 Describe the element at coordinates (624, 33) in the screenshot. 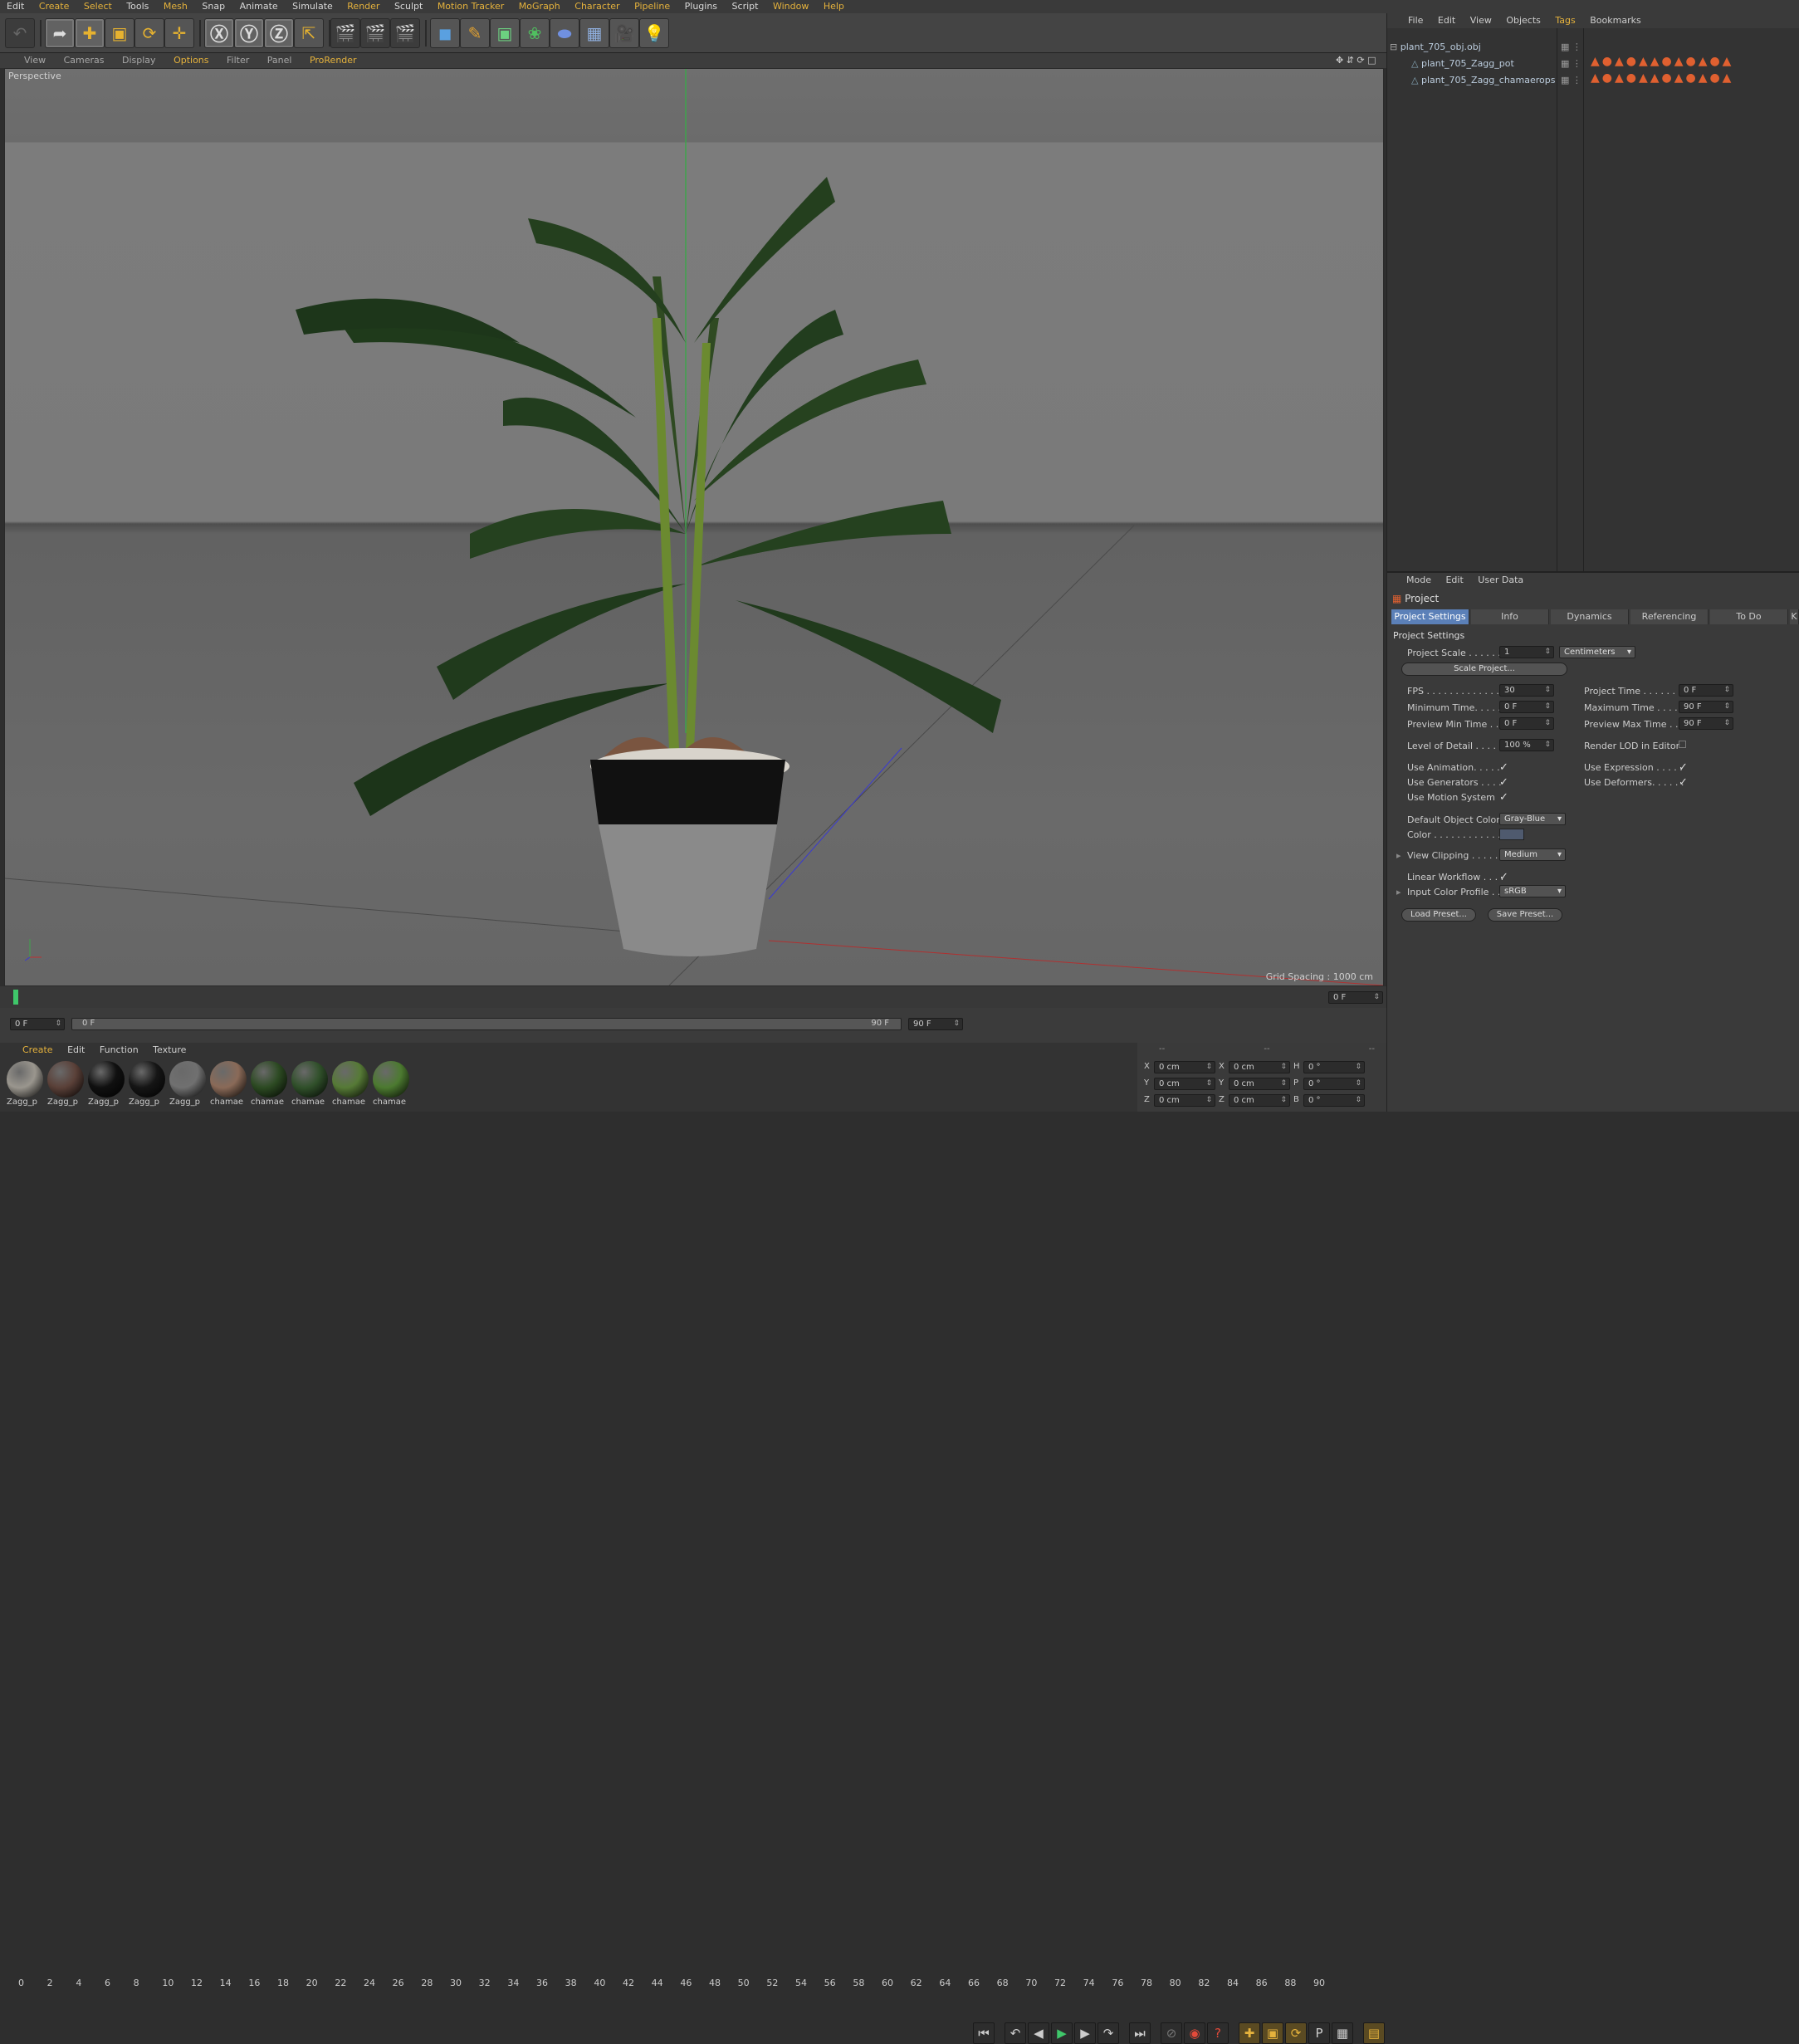

I see `camera-icon: 🎥` at that location.